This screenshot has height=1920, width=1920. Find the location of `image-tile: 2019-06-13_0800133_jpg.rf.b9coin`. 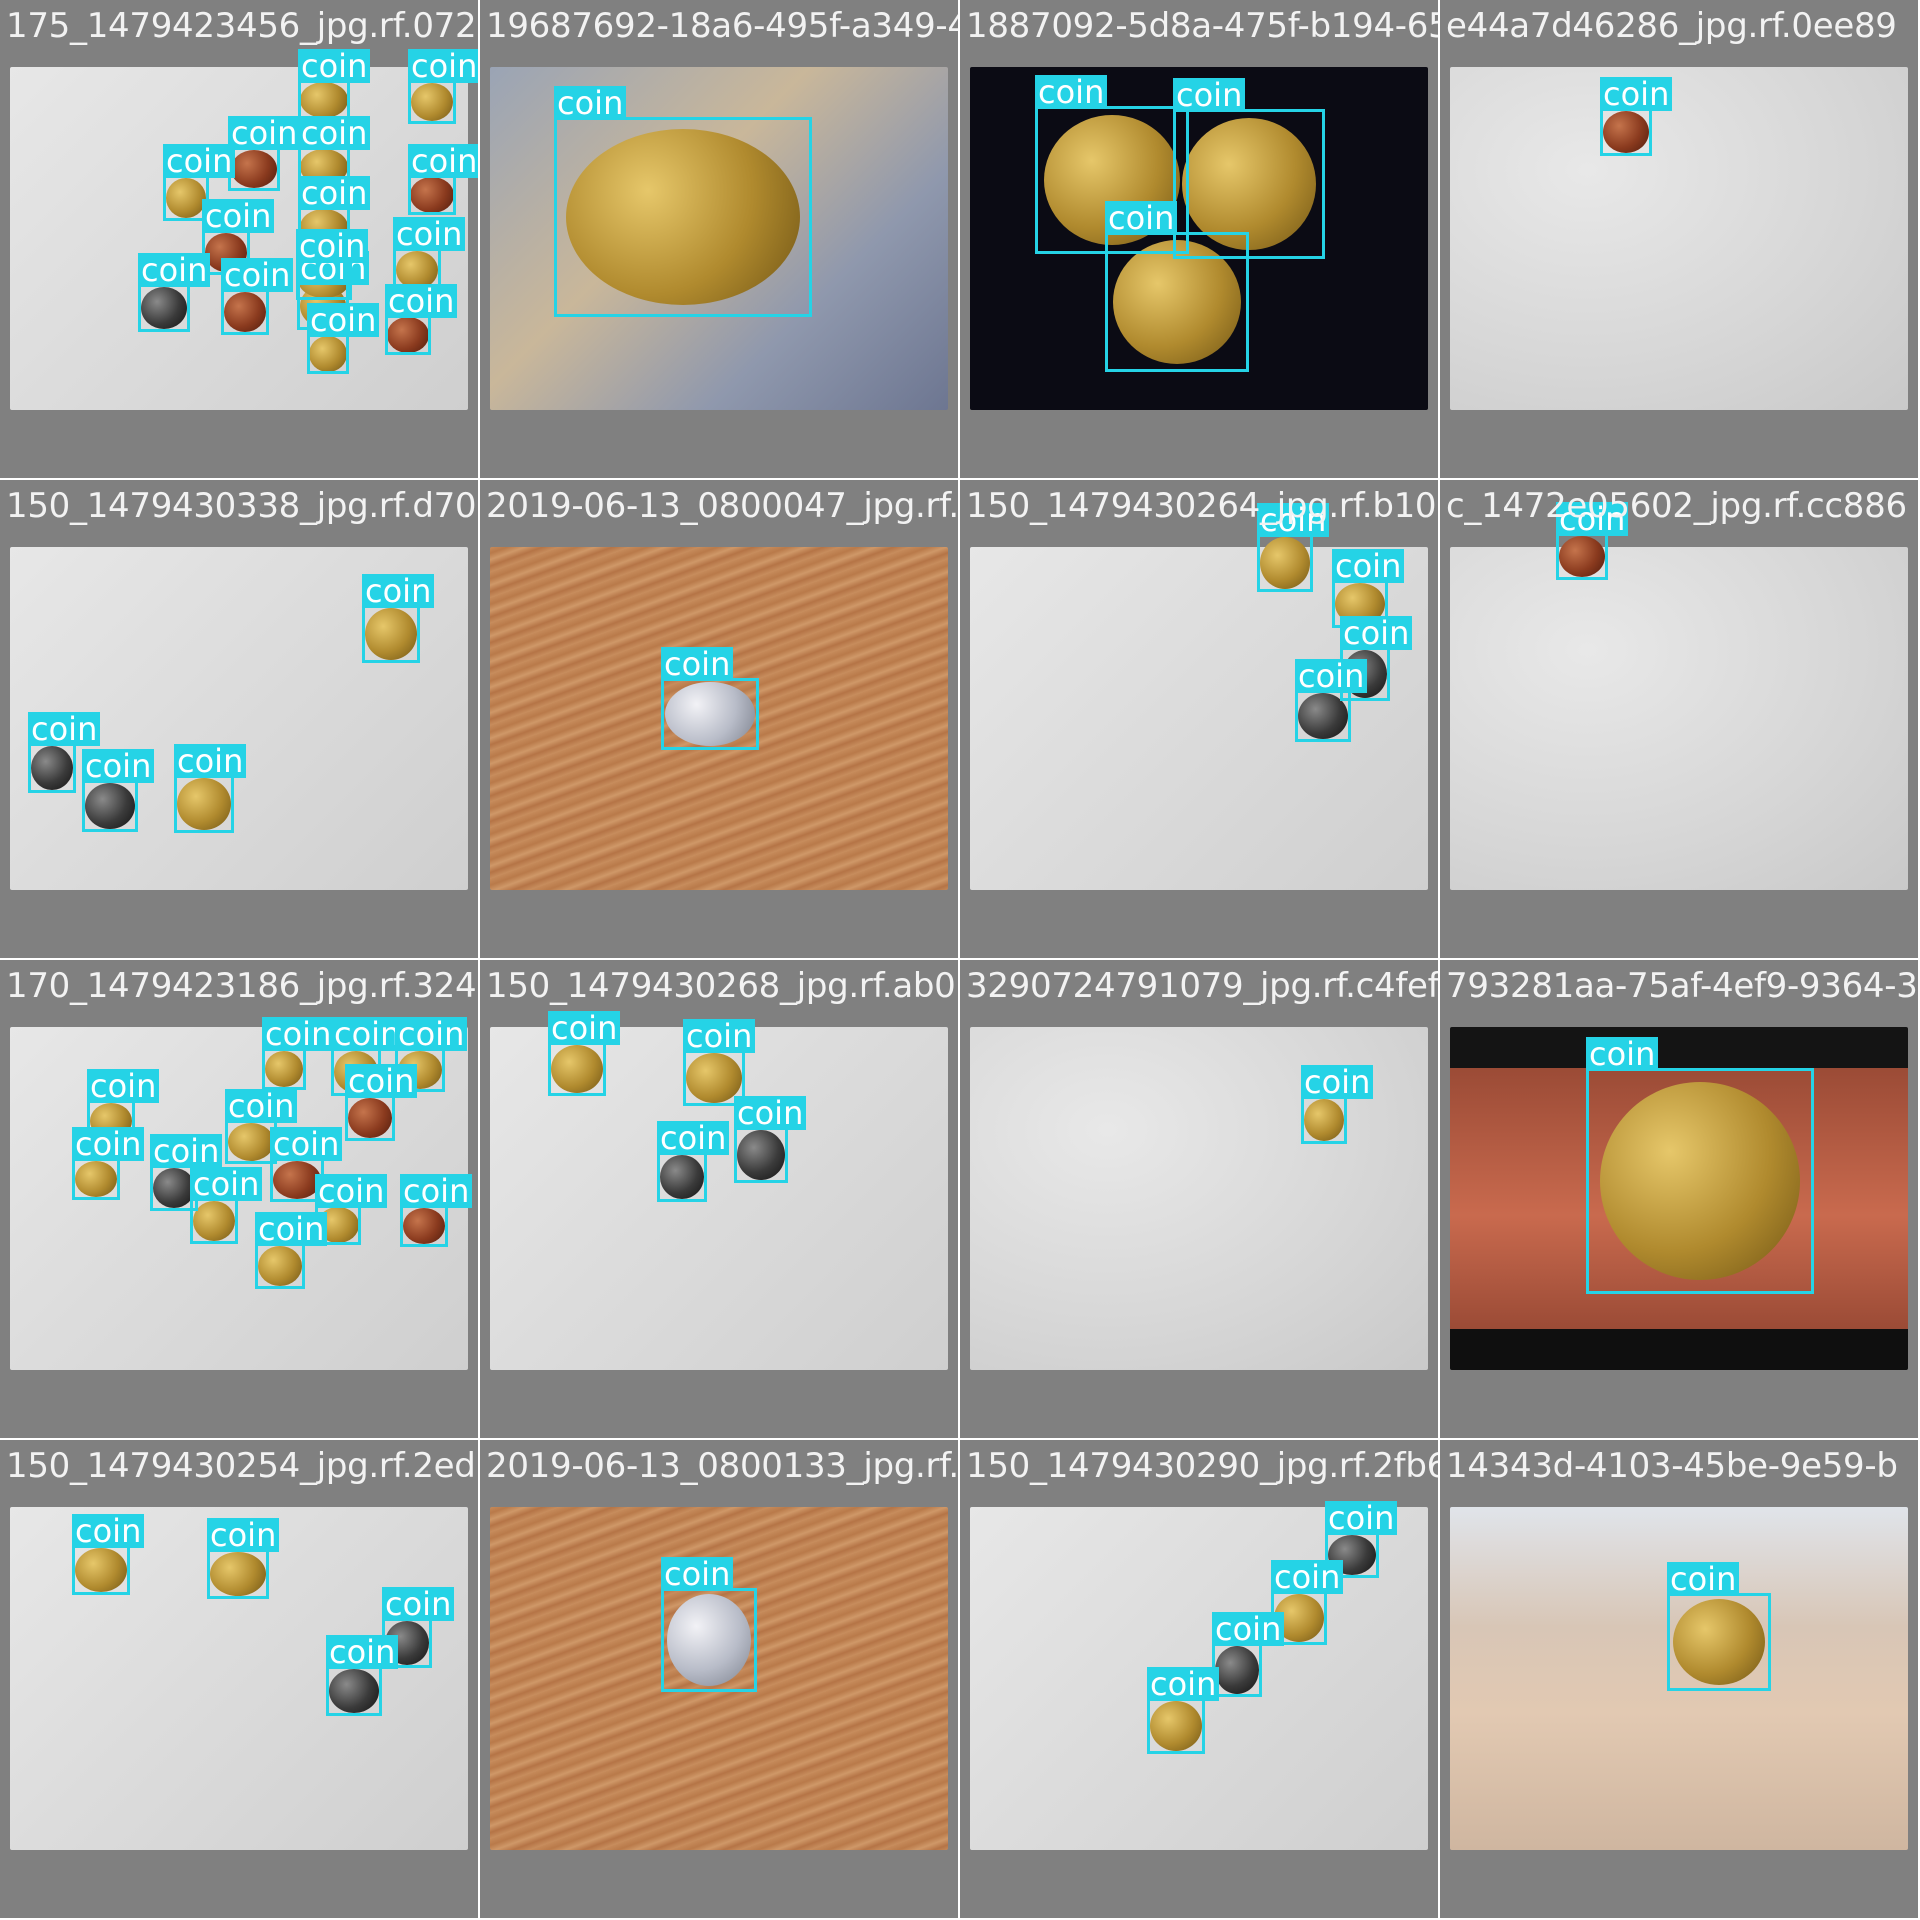

image-tile: 2019-06-13_0800133_jpg.rf.b9coin is located at coordinates (719, 1679).